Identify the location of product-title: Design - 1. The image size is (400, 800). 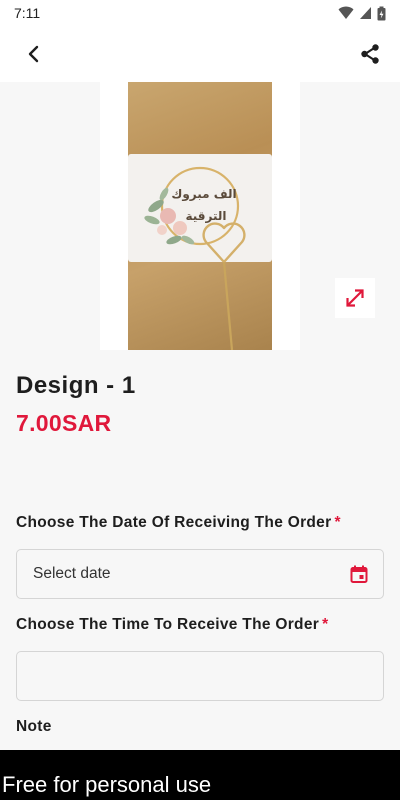
(76, 385).